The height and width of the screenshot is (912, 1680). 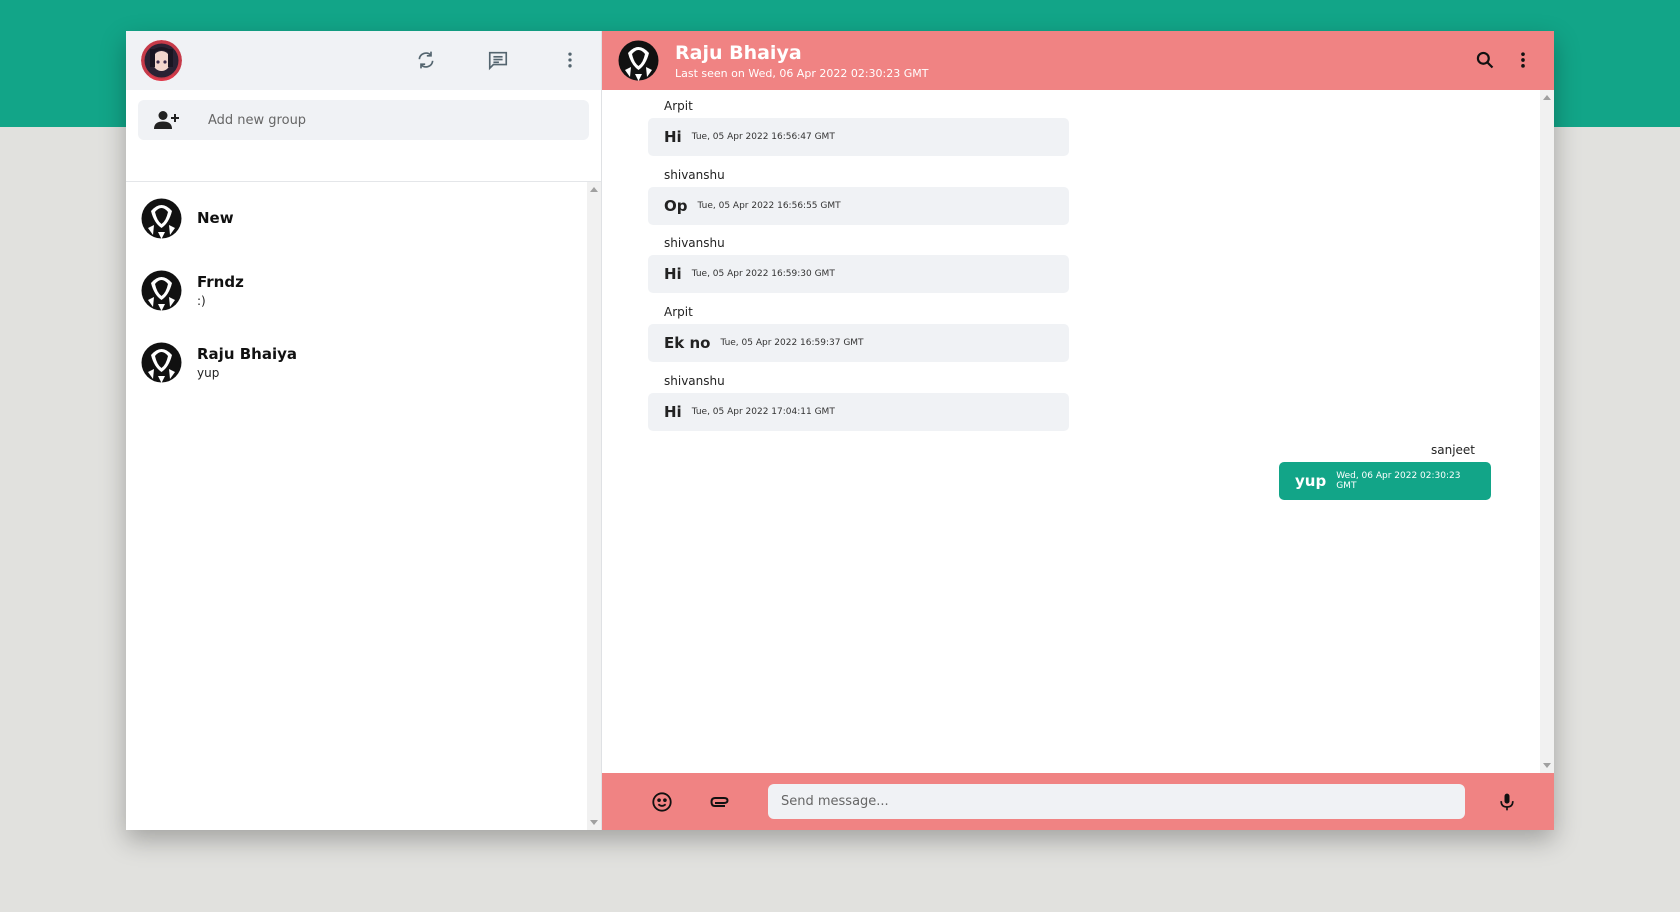 I want to click on message-input, so click(x=1116, y=801).